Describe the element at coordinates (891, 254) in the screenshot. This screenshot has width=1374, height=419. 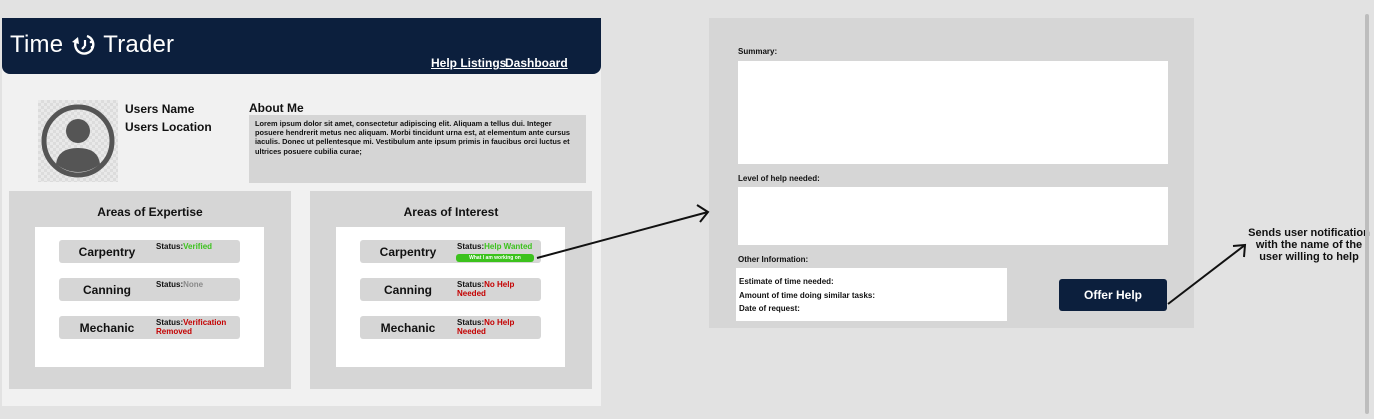
I see `flow-arrows` at that location.